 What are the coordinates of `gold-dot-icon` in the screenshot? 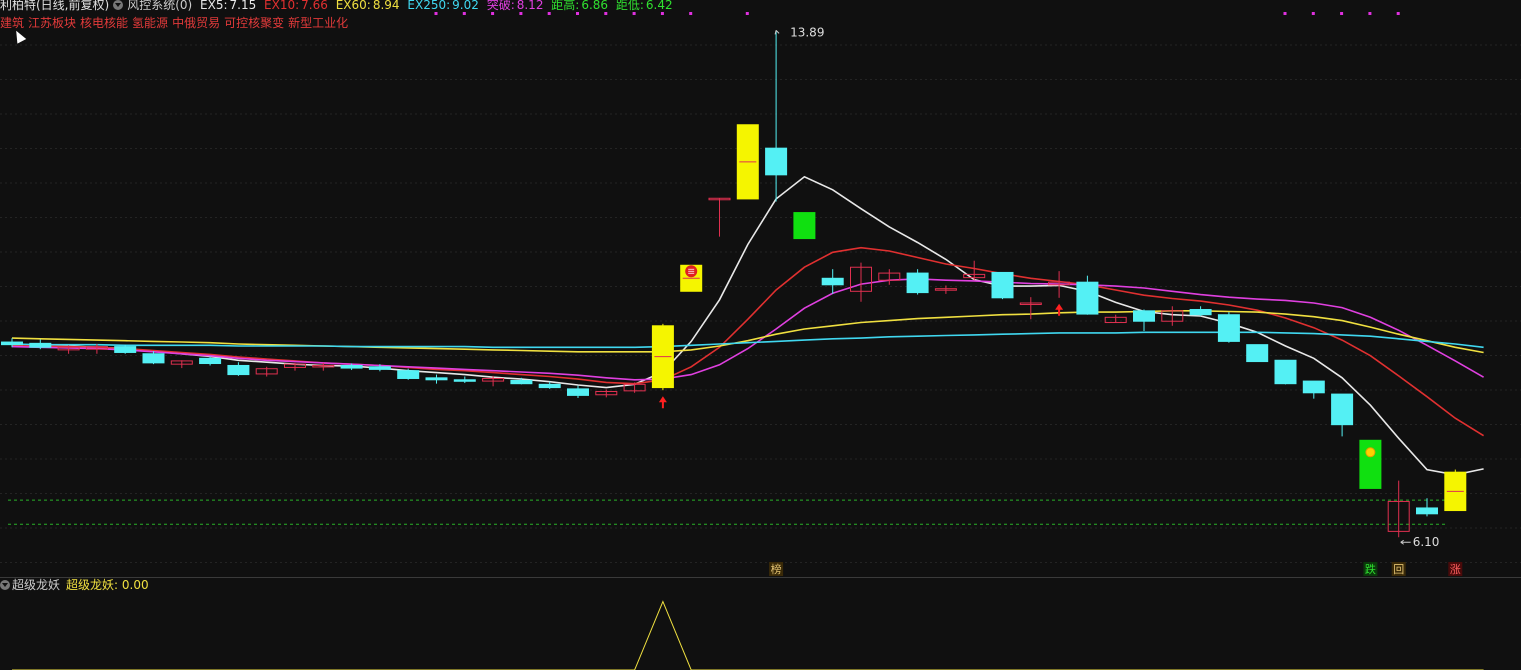 It's located at (1370, 452).